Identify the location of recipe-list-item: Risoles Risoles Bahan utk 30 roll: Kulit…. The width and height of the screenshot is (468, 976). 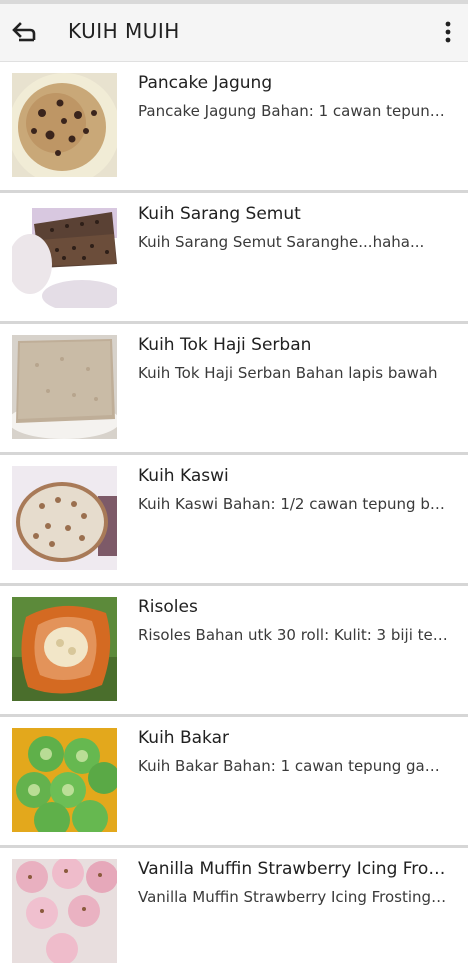
(234, 651).